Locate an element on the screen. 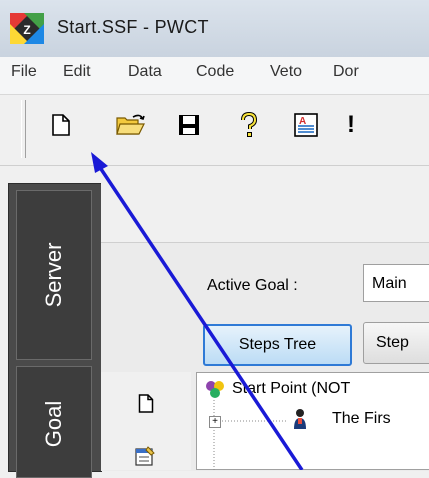 This screenshot has width=429, height=478. tab-goal-label: Goal is located at coordinates (53, 424).